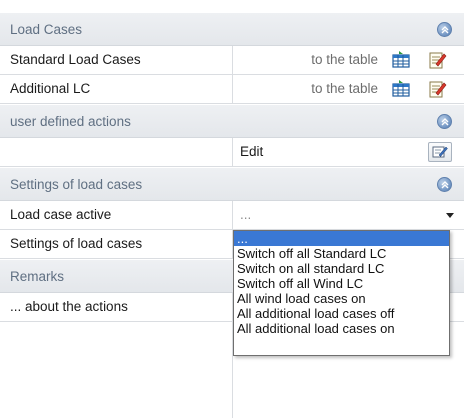 This screenshot has width=464, height=418. I want to click on row-edit: Edit, so click(232, 152).